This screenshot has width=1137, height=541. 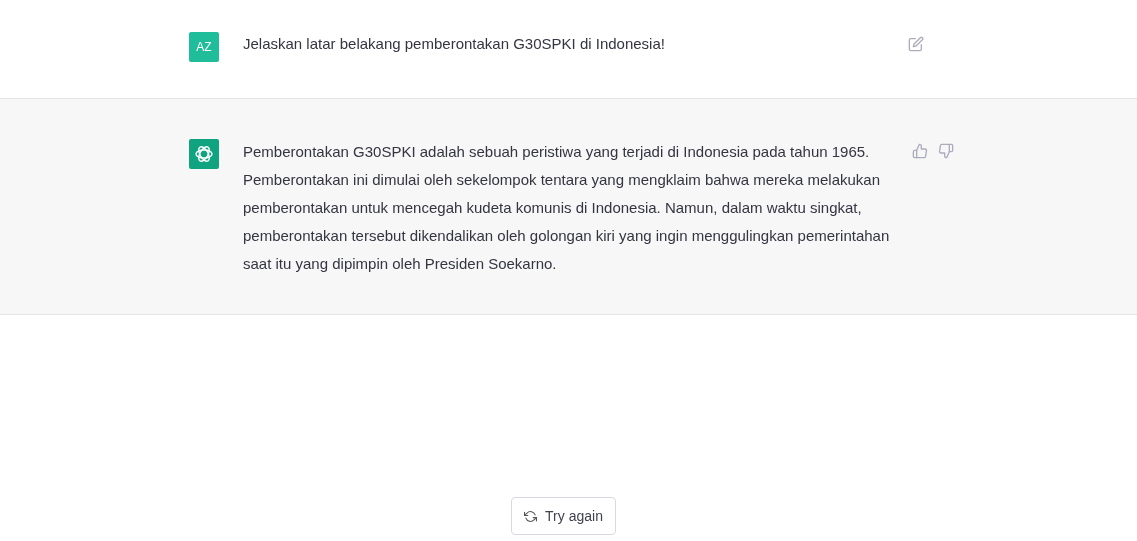 I want to click on message-text: Pemberontakan G30SPKI adalah sebuah peristiwa yang terjadi di Indonesia pada tahun 1965. Pemberontakan ini dimulai oleh sekelompok tentara yang mengklaim bahwa mereka melakukan pemberontakan untuk mencegah kudeta komunis di Indonesia. Namun, dalam waktu singkat, pemberontakan tersebut dikendalikan oleh golongan kiri yang ingin menggulingkan pemerintahan saat itu yang dipimpin oleh Presiden Soekarno., so click(x=567, y=208).